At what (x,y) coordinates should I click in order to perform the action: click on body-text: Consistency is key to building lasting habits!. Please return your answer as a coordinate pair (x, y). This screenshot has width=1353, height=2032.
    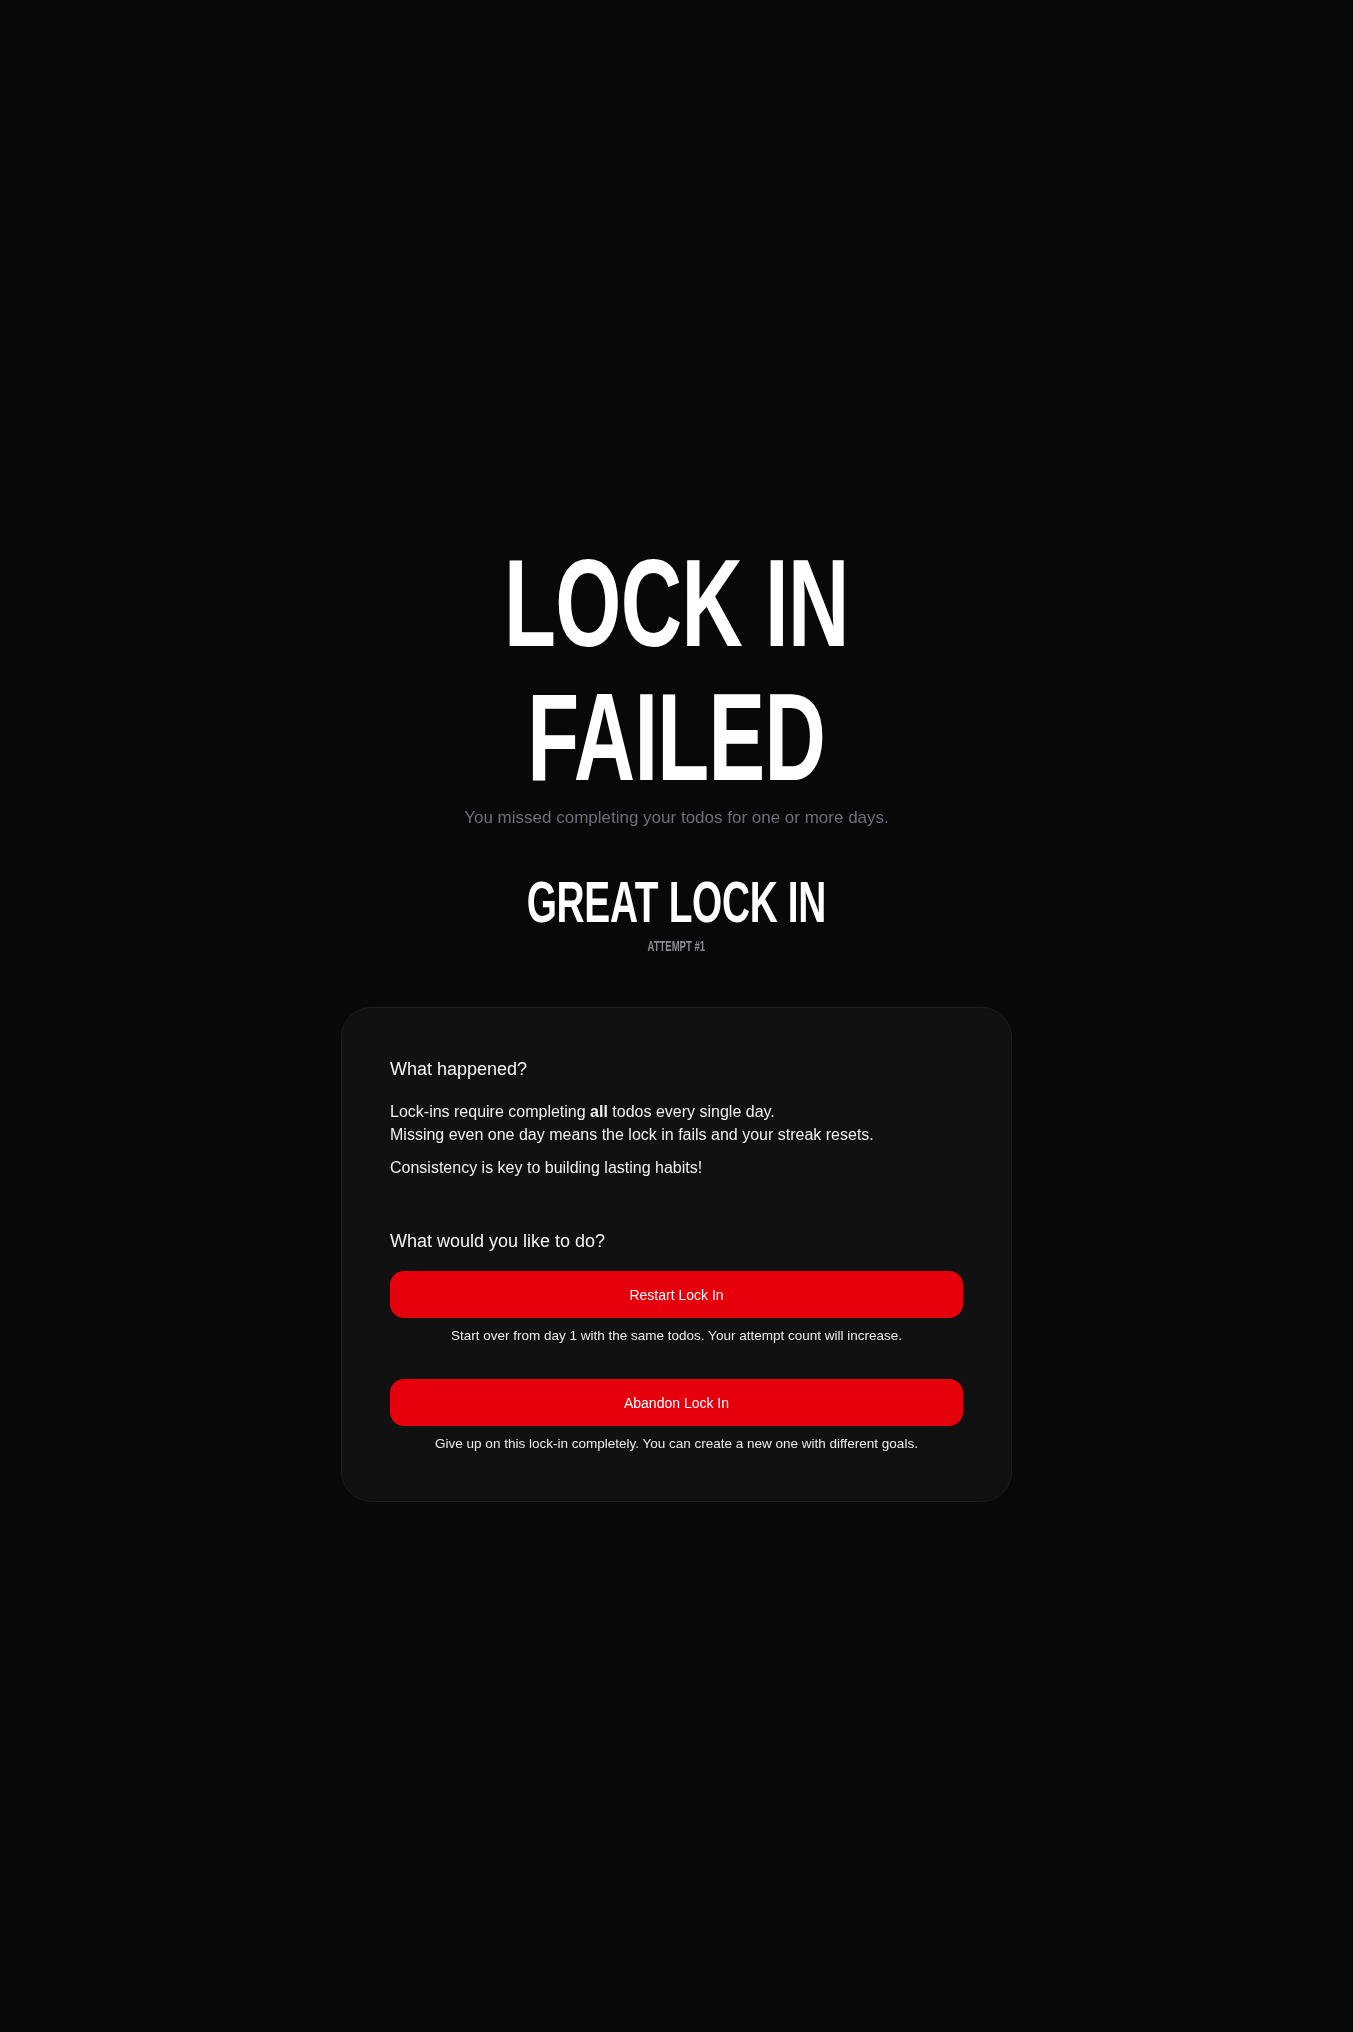
    Looking at the image, I should click on (547, 1168).